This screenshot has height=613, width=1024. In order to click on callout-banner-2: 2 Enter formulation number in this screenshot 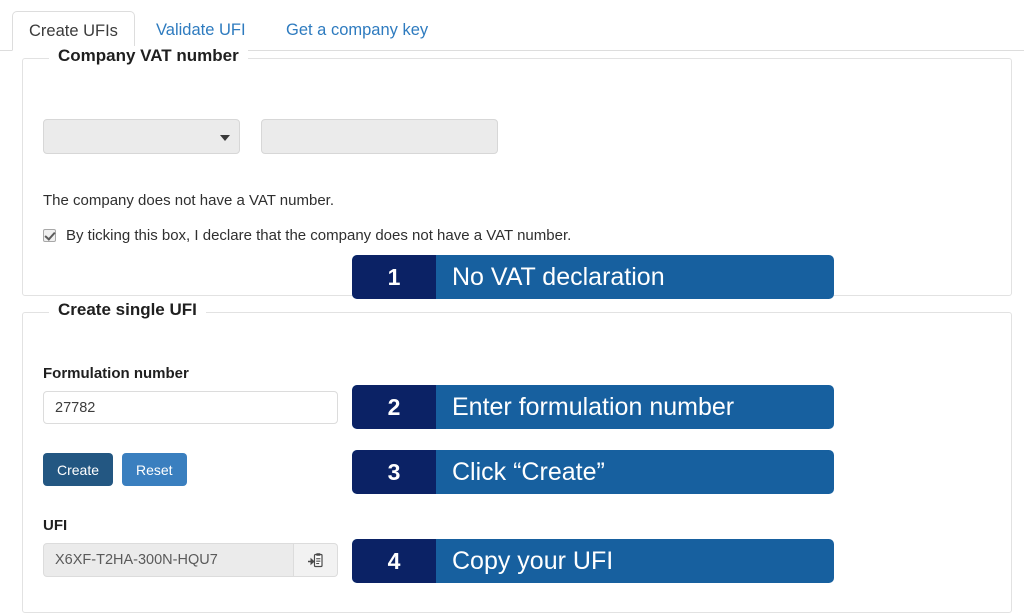, I will do `click(593, 407)`.